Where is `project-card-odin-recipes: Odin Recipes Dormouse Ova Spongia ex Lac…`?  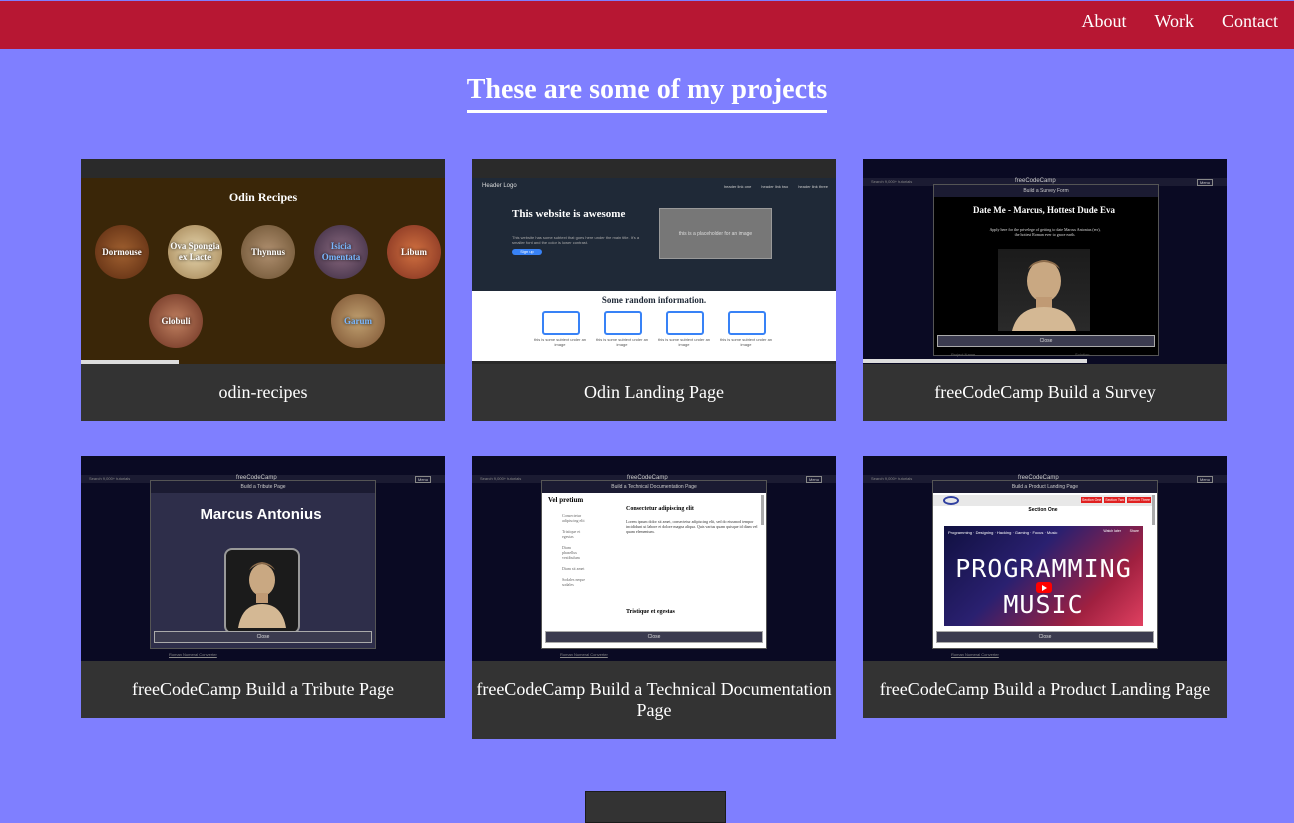 project-card-odin-recipes: Odin Recipes Dormouse Ova Spongia ex Lac… is located at coordinates (263, 290).